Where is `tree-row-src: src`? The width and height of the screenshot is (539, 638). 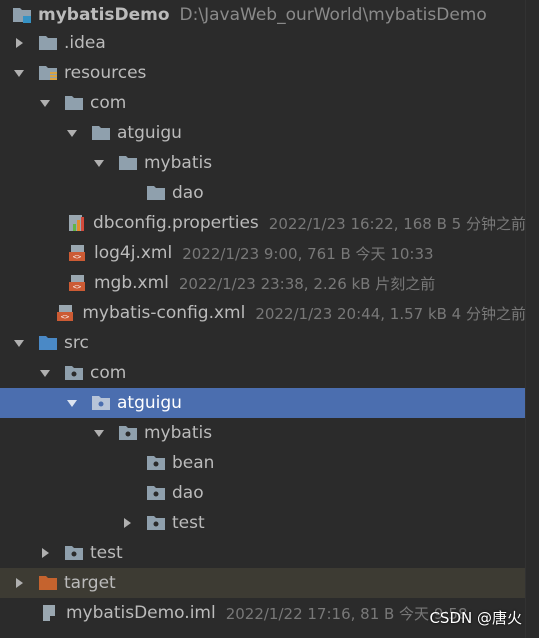
tree-row-src: src is located at coordinates (263, 343).